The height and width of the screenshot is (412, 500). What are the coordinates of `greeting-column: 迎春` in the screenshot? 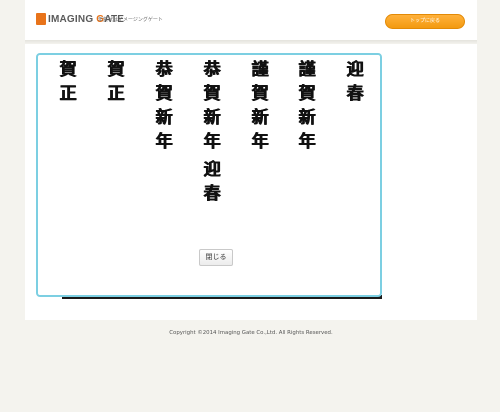 It's located at (355, 82).